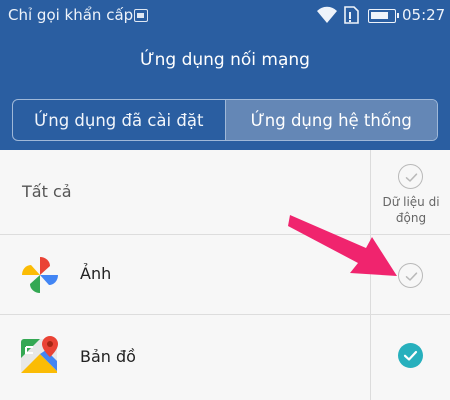 This screenshot has width=450, height=400. Describe the element at coordinates (225, 17) in the screenshot. I see `status-bar: Chỉ gọi khẩn cấp 05:27` at that location.